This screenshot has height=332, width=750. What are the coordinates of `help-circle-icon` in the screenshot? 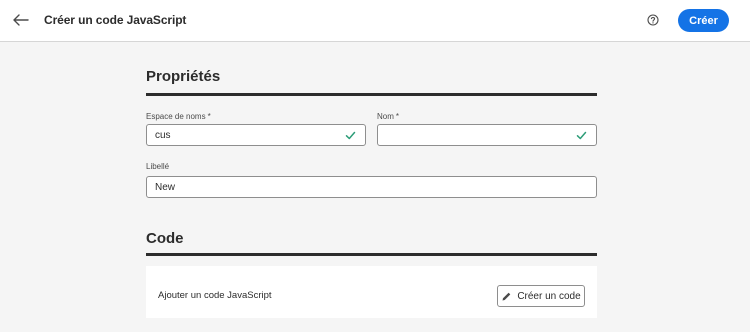 It's located at (653, 20).